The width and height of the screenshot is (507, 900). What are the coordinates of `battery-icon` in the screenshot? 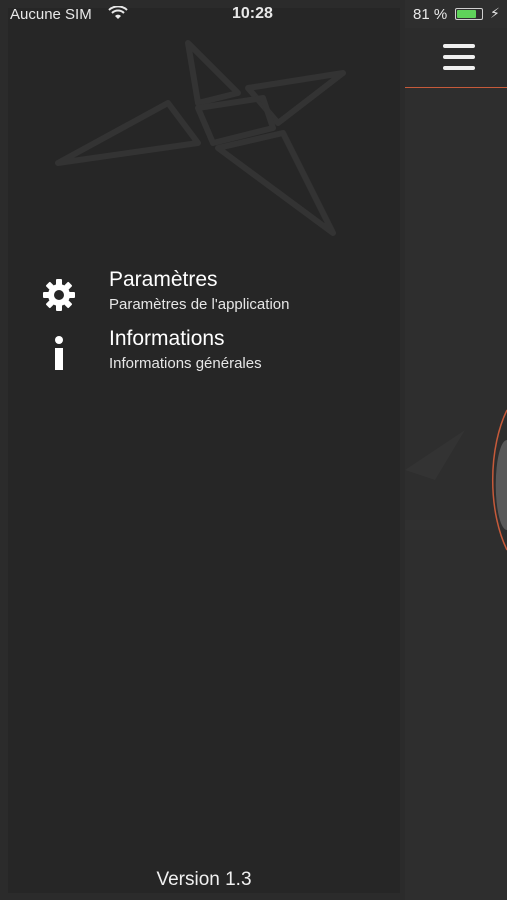 It's located at (469, 14).